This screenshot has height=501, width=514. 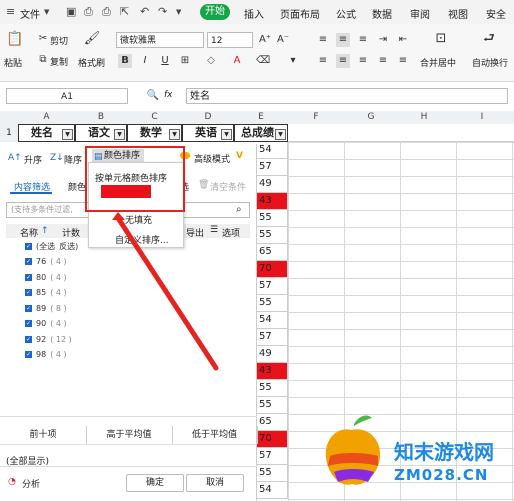 What do you see at coordinates (444, 452) in the screenshot?
I see `watermark-name: 知末游戏网` at bounding box center [444, 452].